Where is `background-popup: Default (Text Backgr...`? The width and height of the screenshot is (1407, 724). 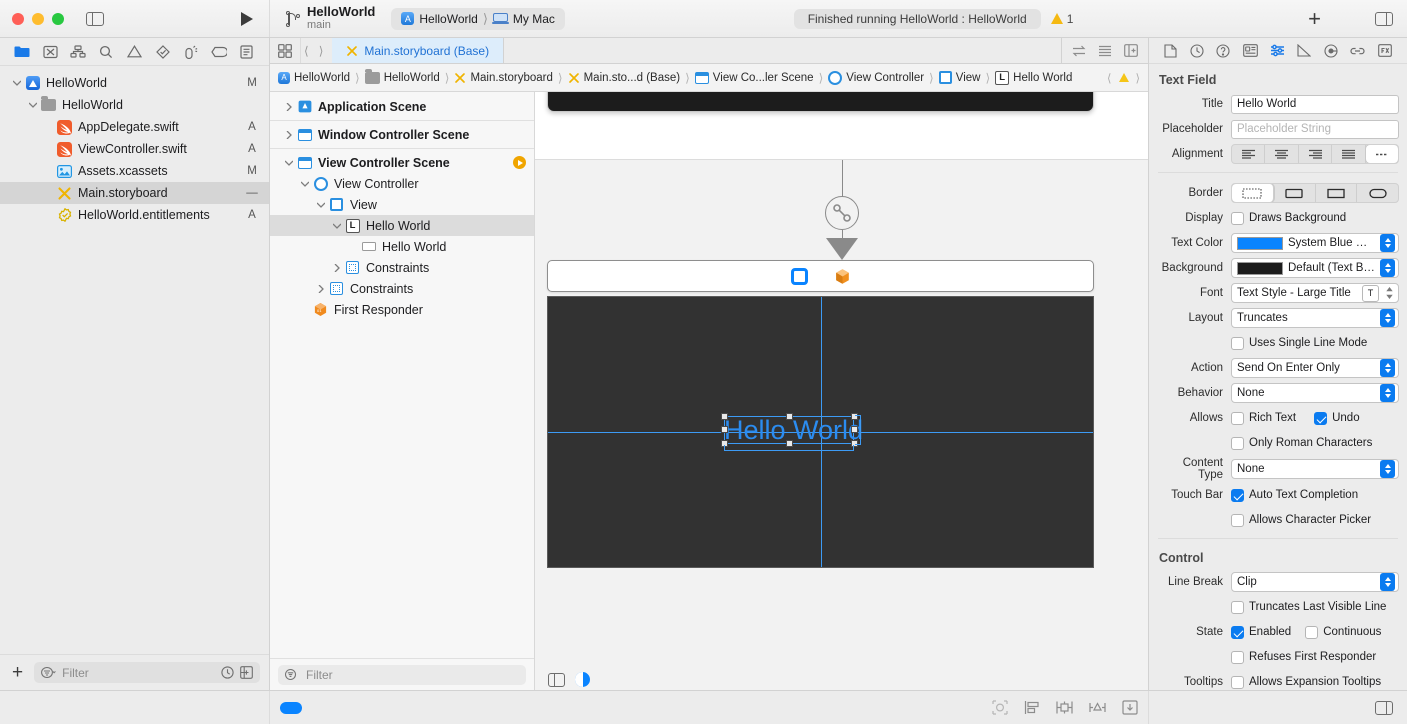 background-popup: Default (Text Backgr... is located at coordinates (1315, 268).